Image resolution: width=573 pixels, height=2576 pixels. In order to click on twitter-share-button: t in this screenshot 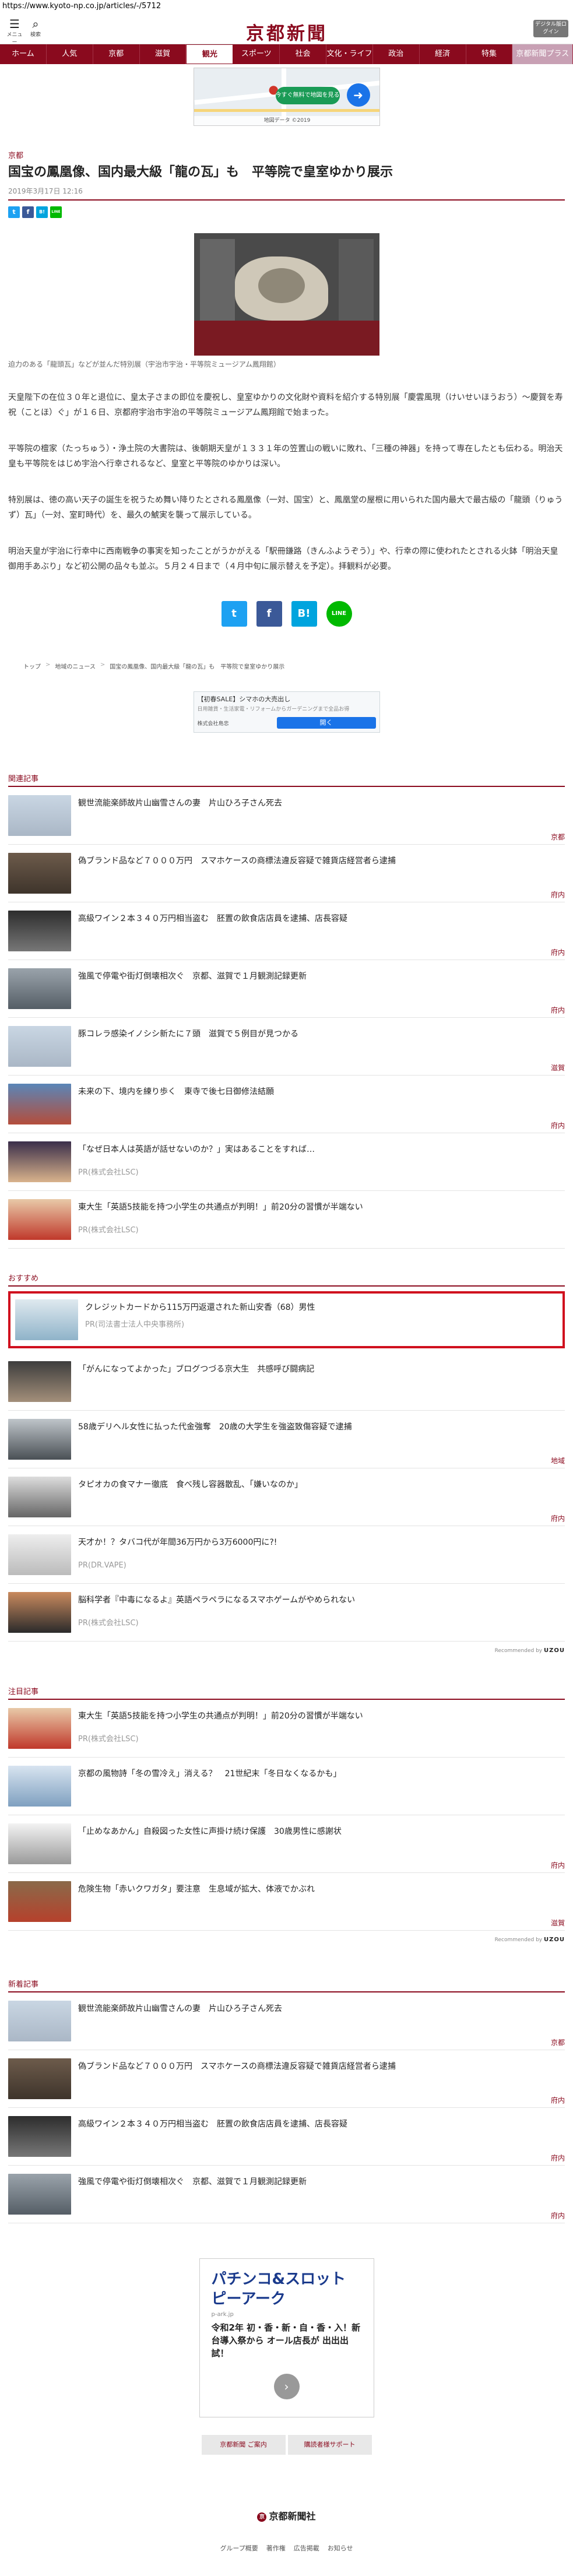, I will do `click(234, 614)`.